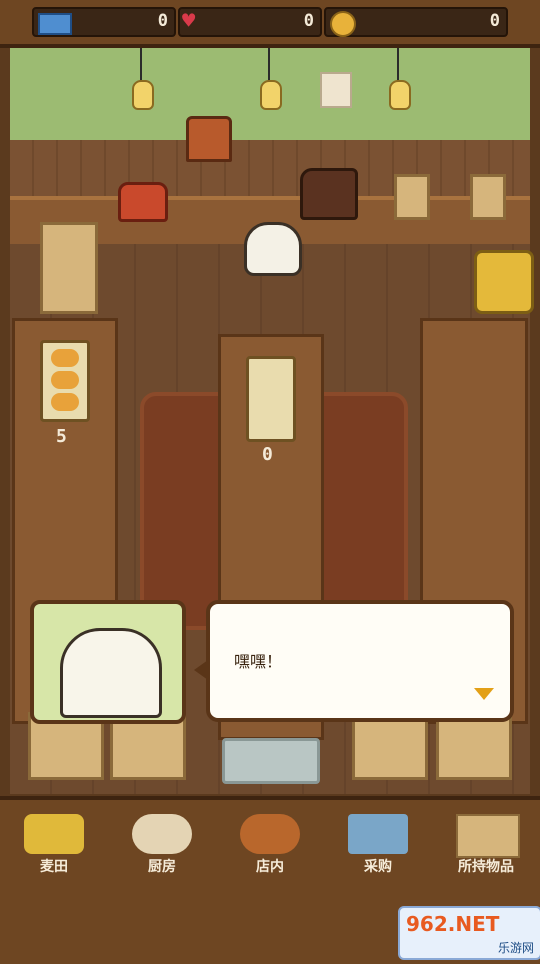 Image resolution: width=540 pixels, height=964 pixels. I want to click on nav-label: 所持物品, so click(486, 867).